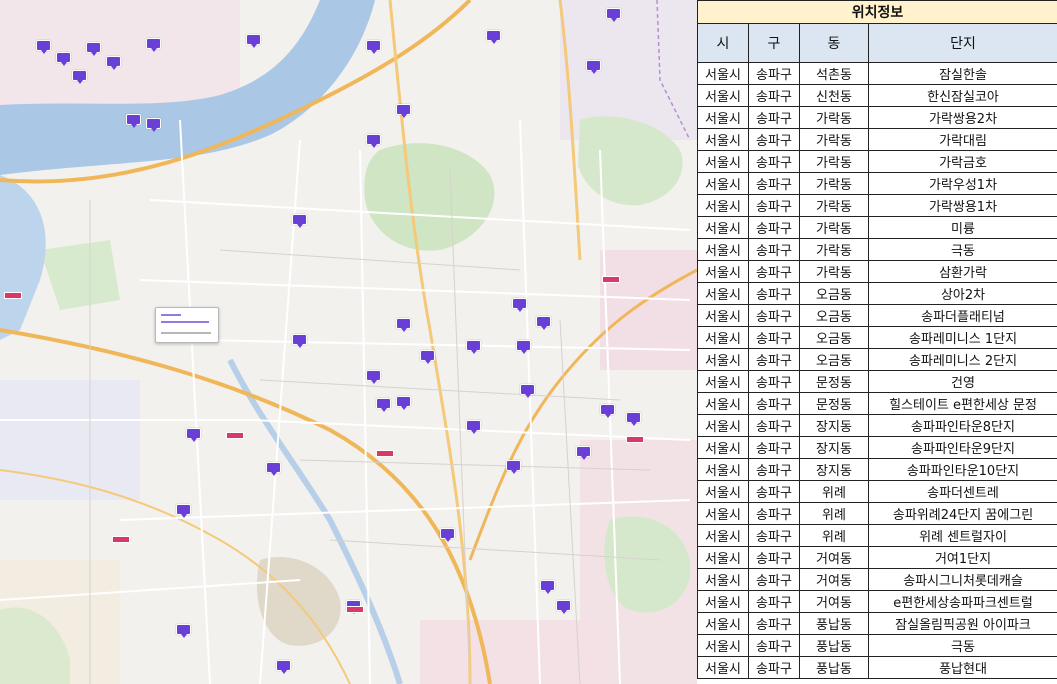  What do you see at coordinates (877, 425) in the screenshot?
I see `table-row: 서울시 송파구 장지동 송파파인타운8단지` at bounding box center [877, 425].